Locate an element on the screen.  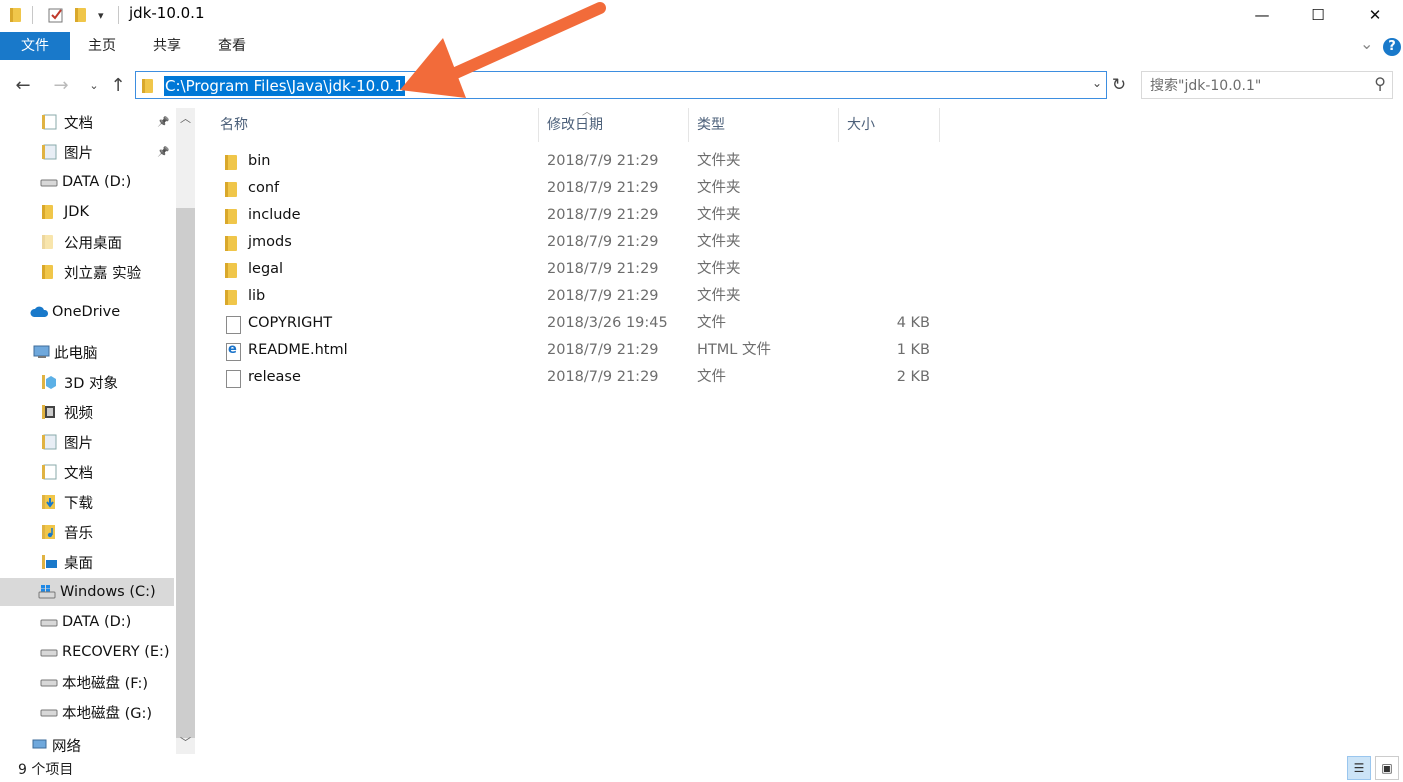
title-divider is located at coordinates (118, 15).